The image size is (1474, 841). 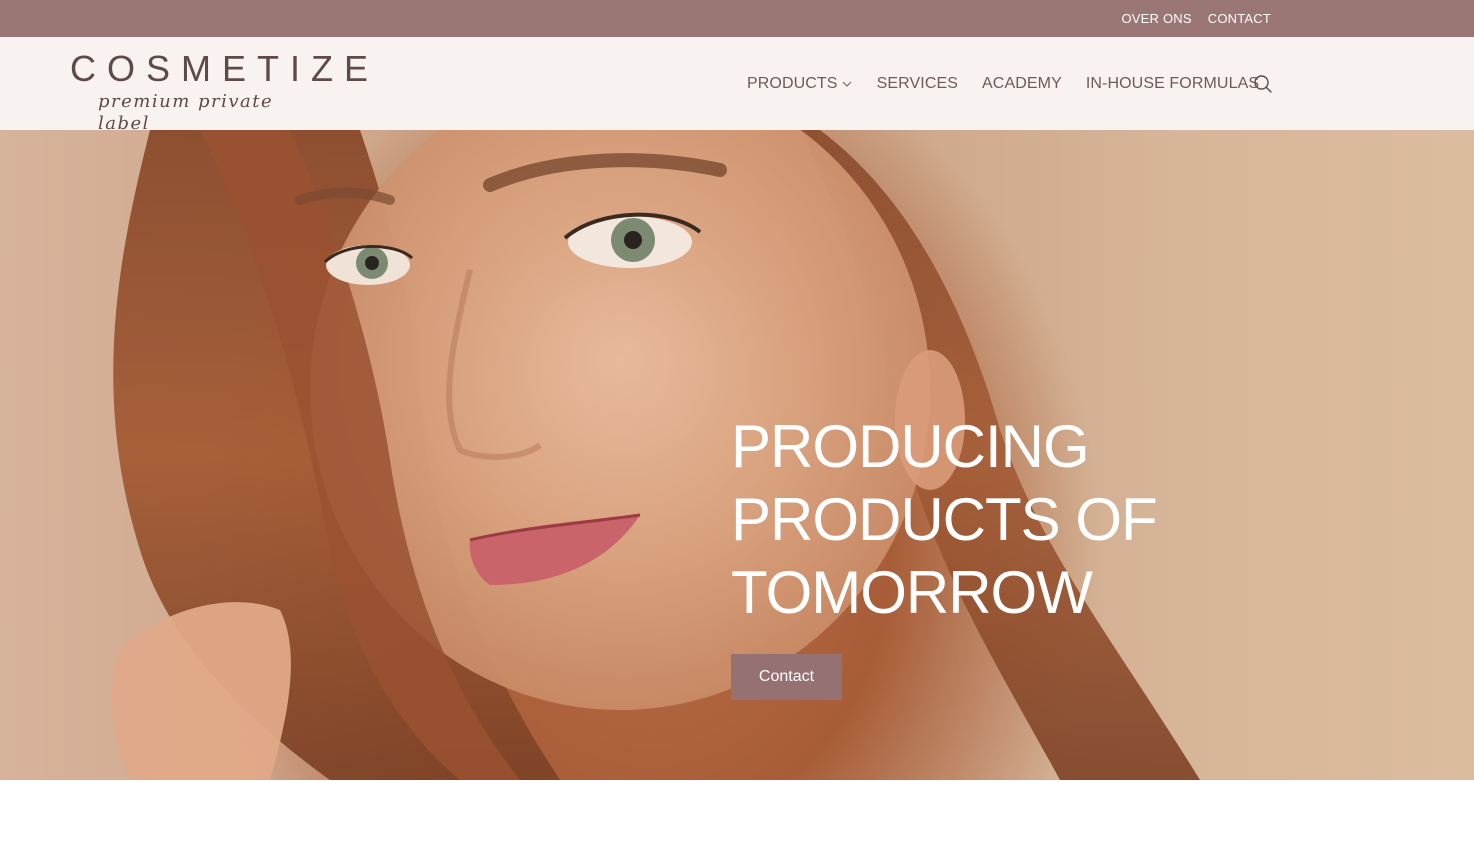 What do you see at coordinates (1239, 18) in the screenshot?
I see `contact-link: CONTACT` at bounding box center [1239, 18].